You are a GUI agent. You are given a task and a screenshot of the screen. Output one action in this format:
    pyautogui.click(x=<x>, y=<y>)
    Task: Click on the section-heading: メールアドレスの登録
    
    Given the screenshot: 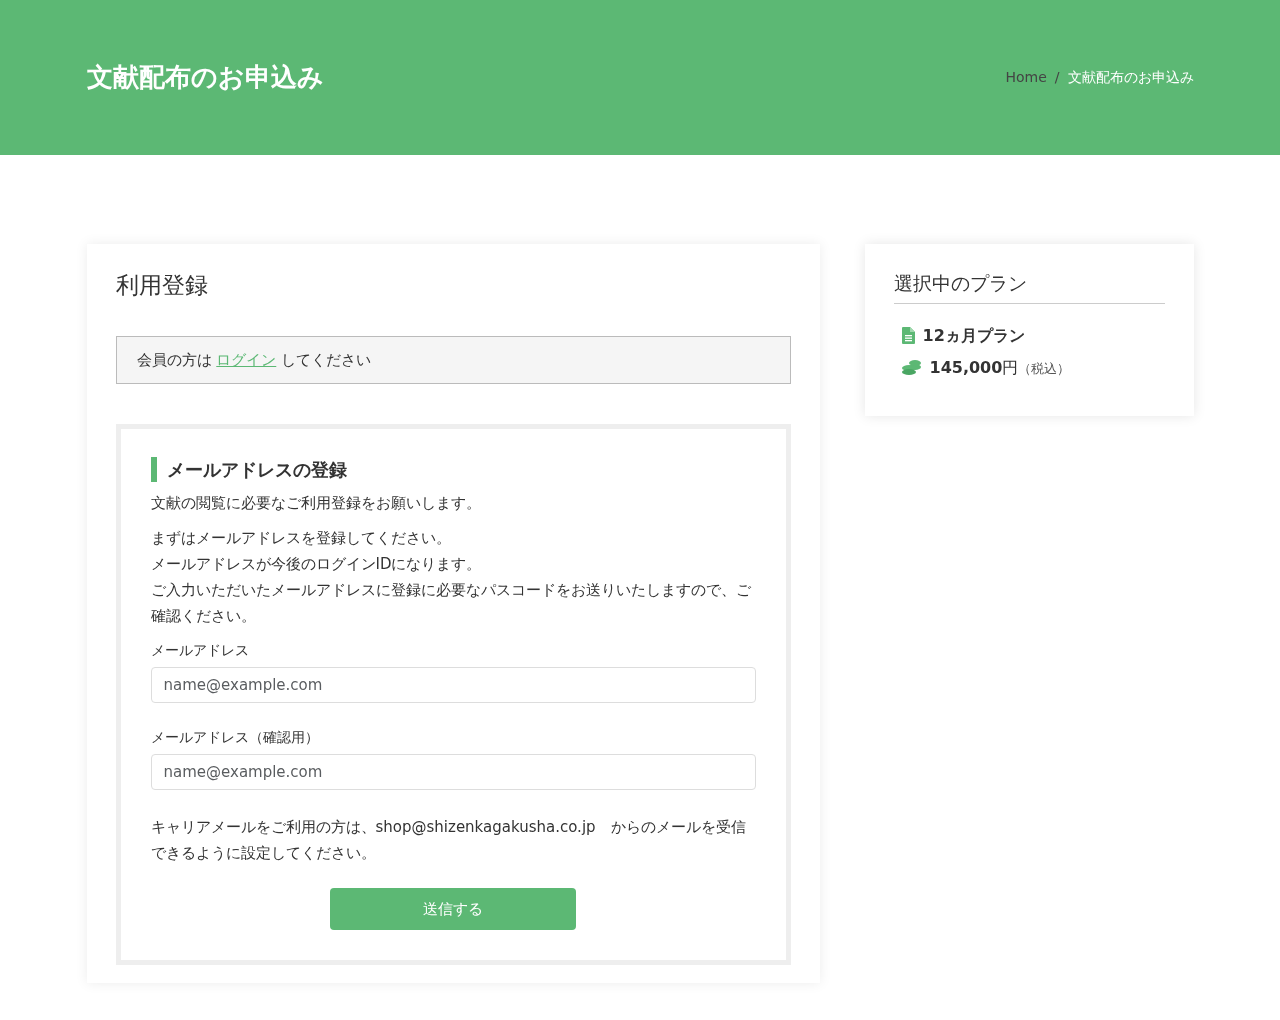 What is the action you would take?
    pyautogui.click(x=453, y=470)
    